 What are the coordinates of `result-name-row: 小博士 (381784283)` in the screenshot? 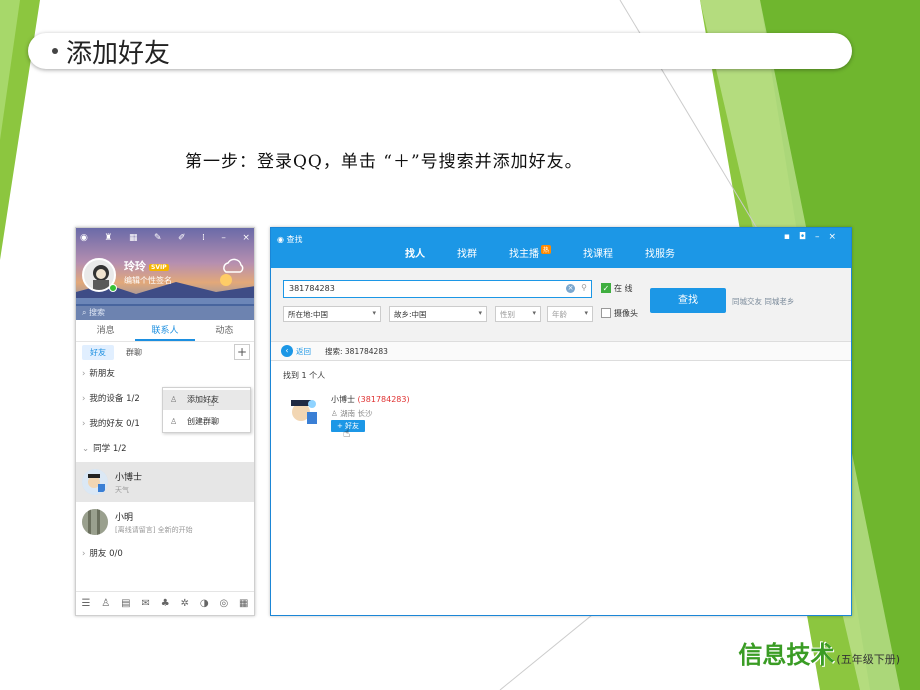 It's located at (370, 399).